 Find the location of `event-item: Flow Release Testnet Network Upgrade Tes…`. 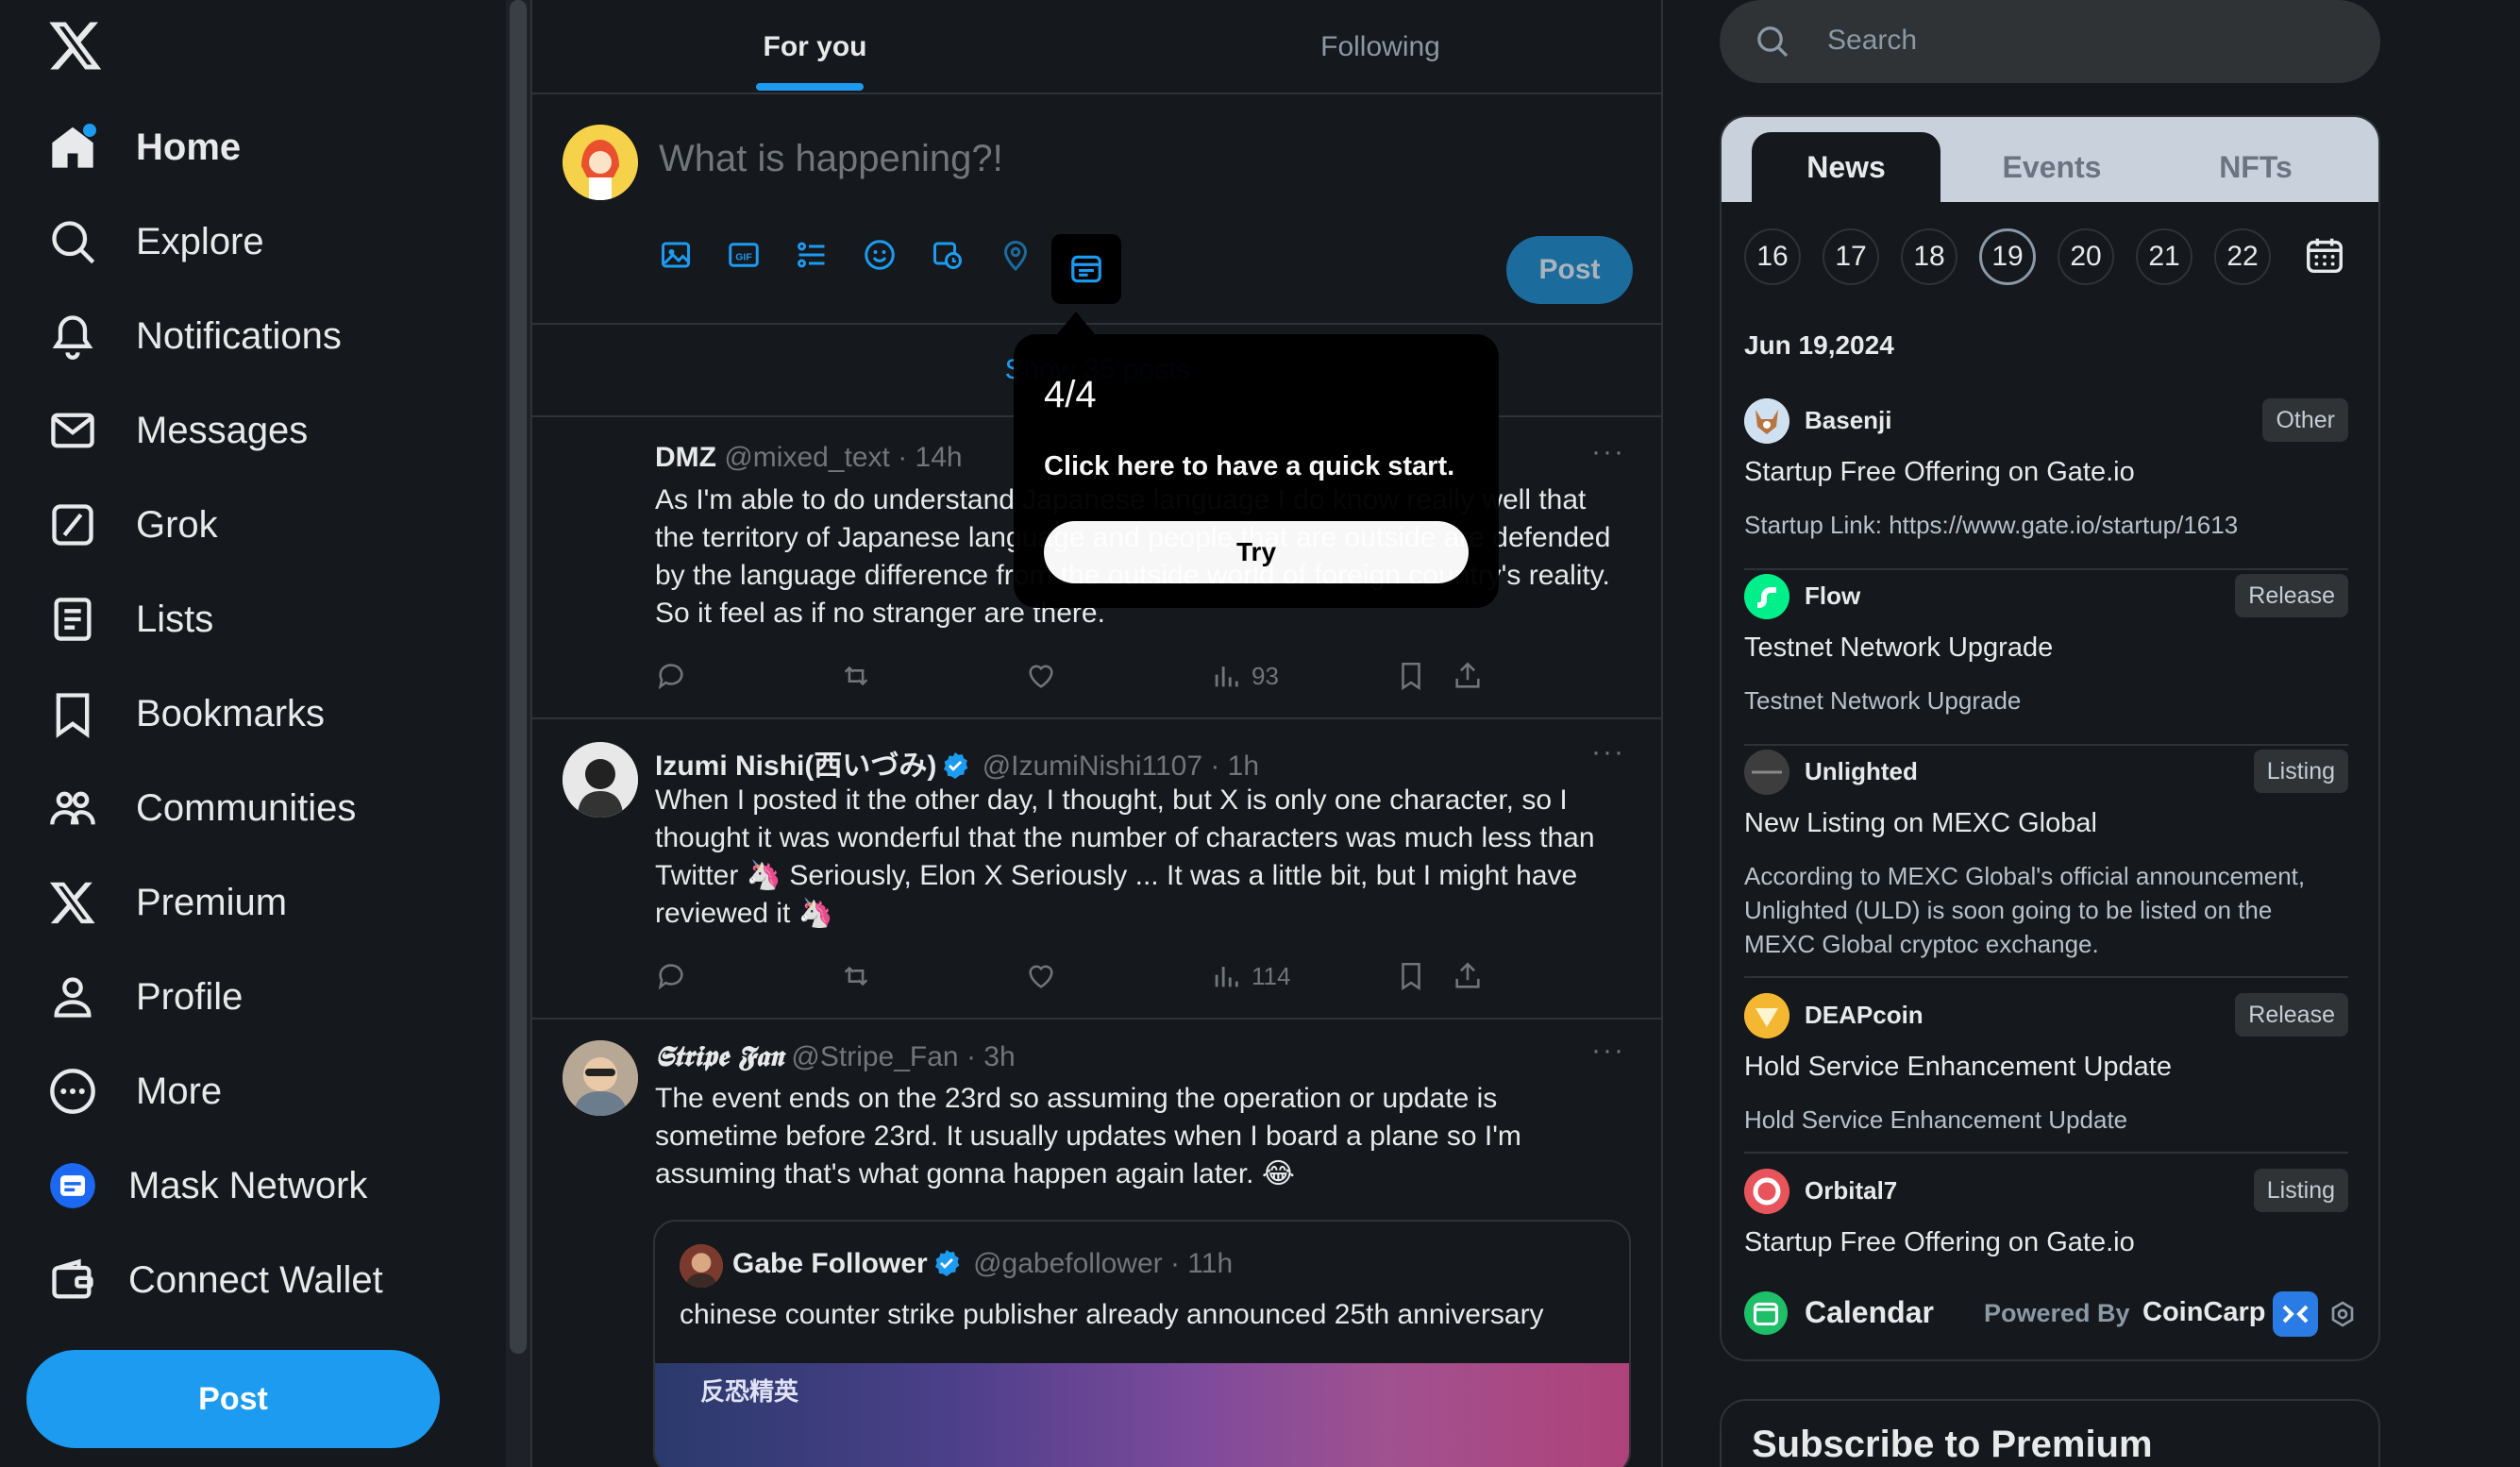

event-item: Flow Release Testnet Network Upgrade Tes… is located at coordinates (2046, 654).